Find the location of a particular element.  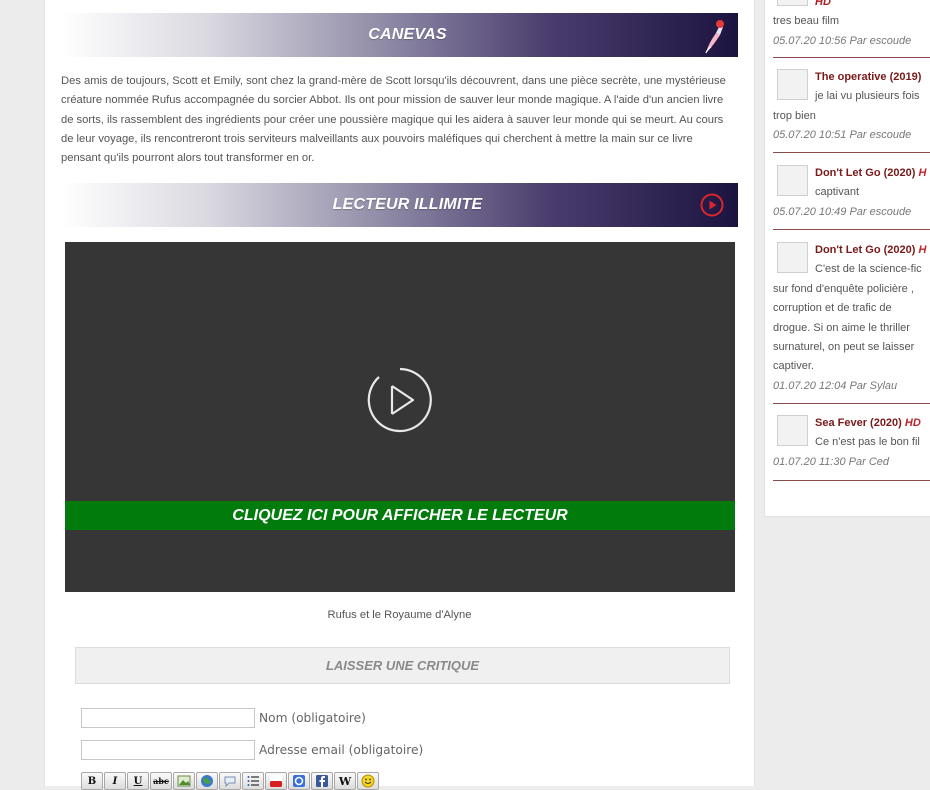

canevas-banner: CANEVAS is located at coordinates (399, 35).